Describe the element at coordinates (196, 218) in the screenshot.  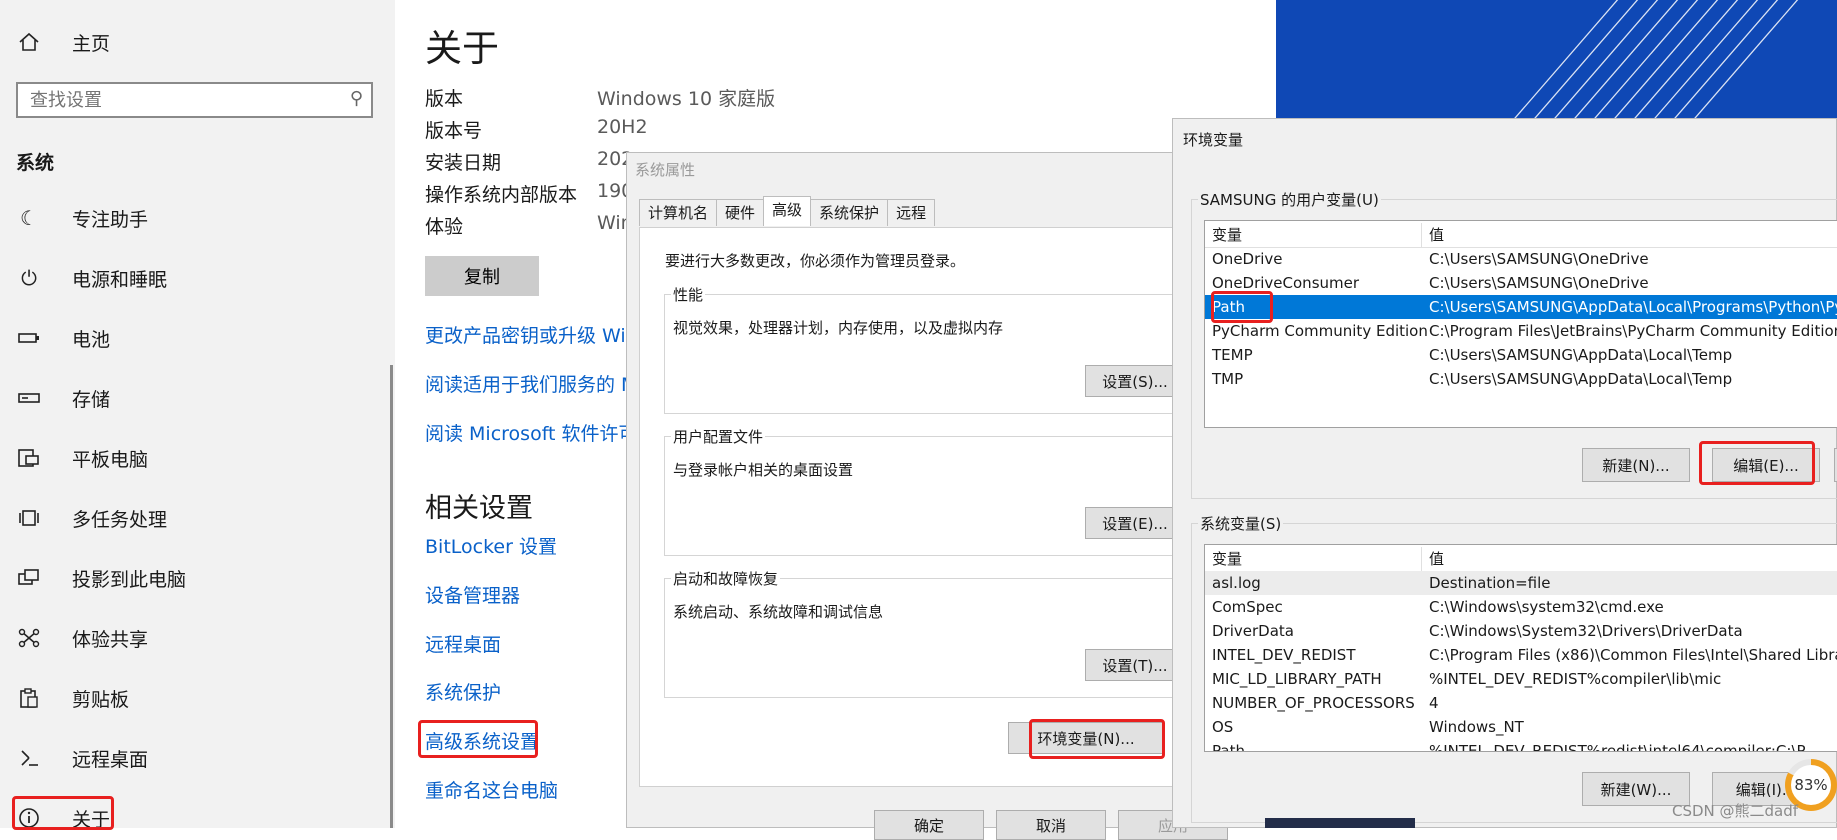
I see `sidebar-item-focus-assist: ☾ 专注助手` at that location.